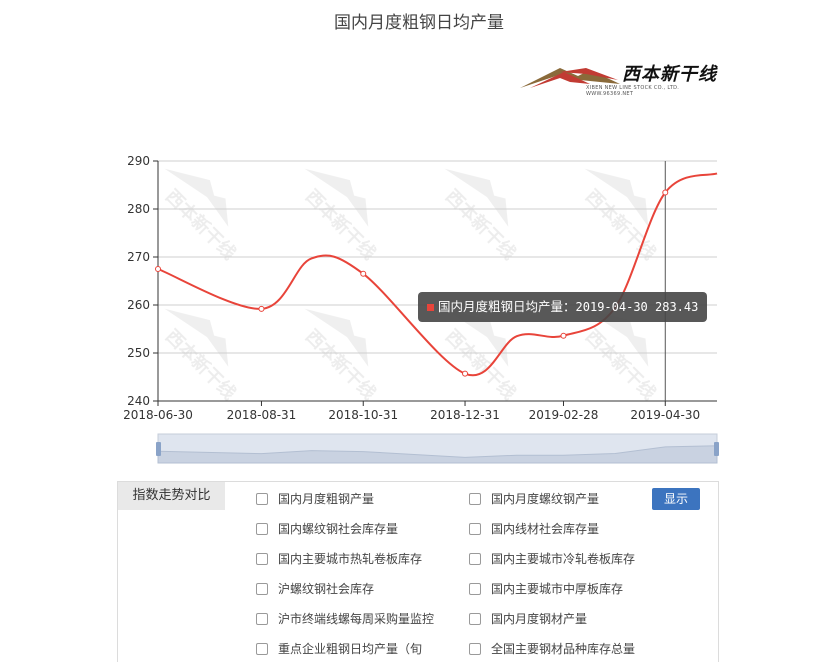  Describe the element at coordinates (507, 306) in the screenshot. I see `tooltip-series-name: 国内月度粗钢日均产量：` at that location.